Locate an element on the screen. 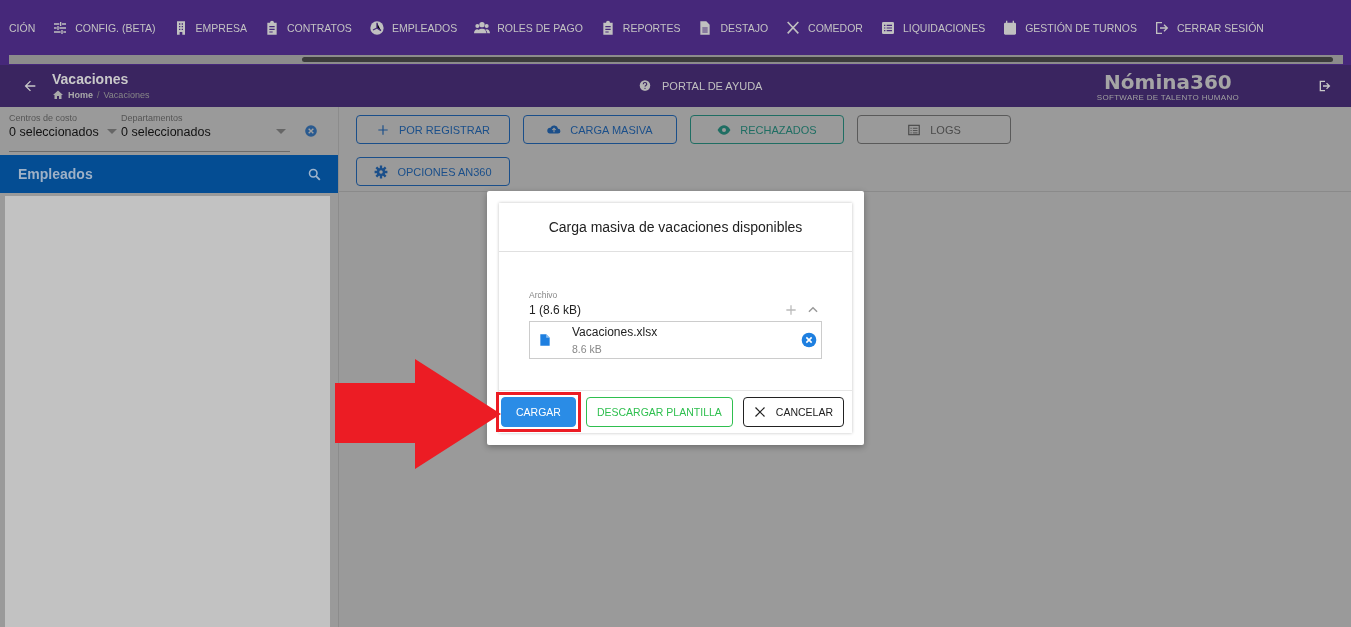  breadcrumb-link: Home is located at coordinates (80, 95).